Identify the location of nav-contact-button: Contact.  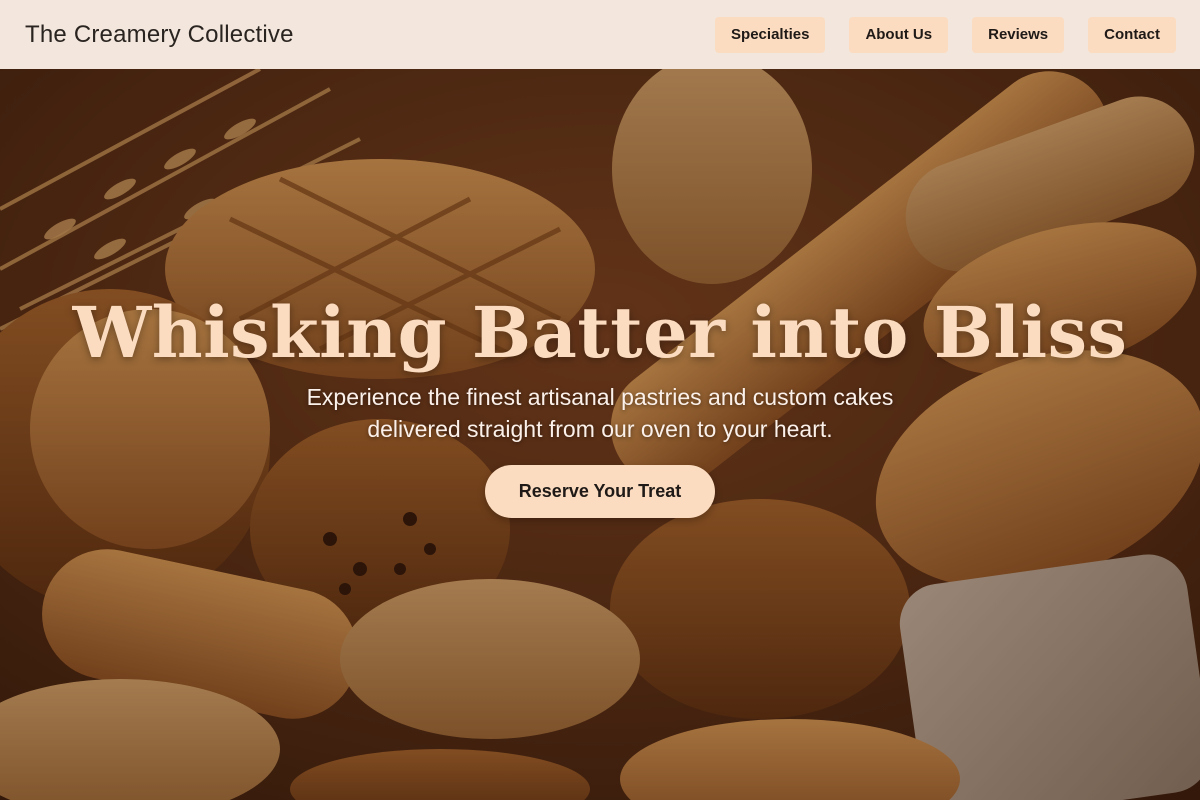
(1132, 34).